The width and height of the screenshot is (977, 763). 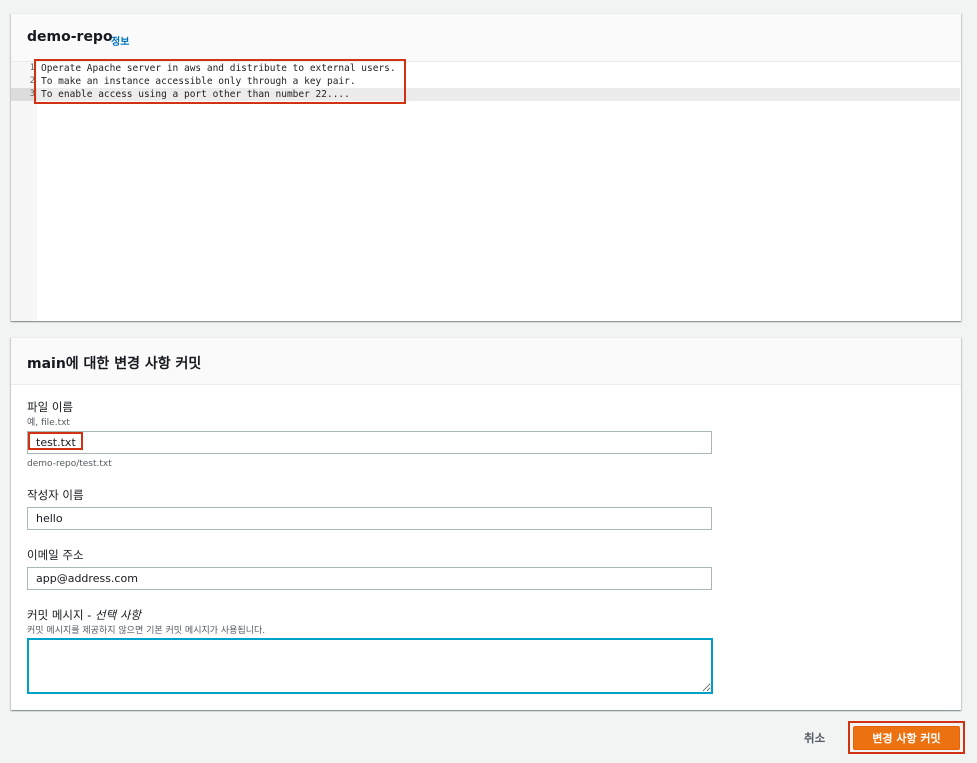 I want to click on commit-message-label-text: 커밋 메시지 -, so click(x=61, y=615).